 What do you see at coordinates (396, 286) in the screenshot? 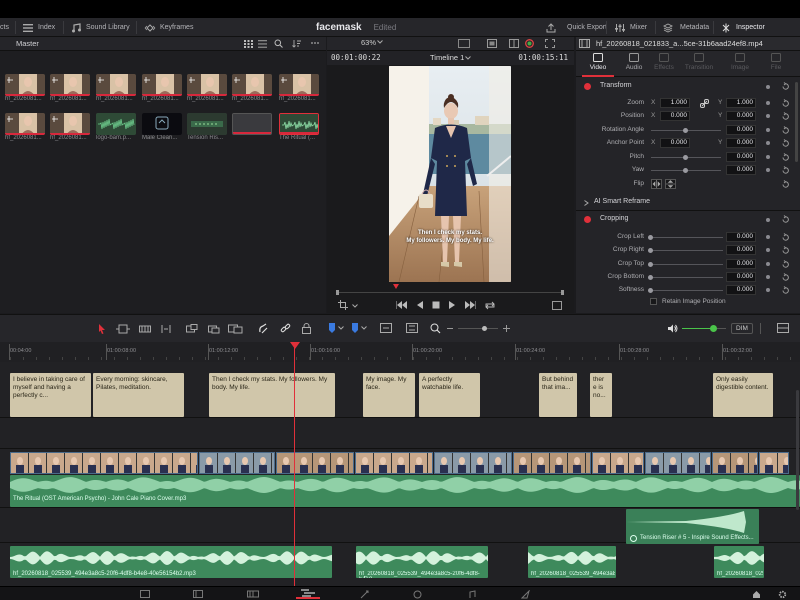
I see `viewer-playhead` at bounding box center [396, 286].